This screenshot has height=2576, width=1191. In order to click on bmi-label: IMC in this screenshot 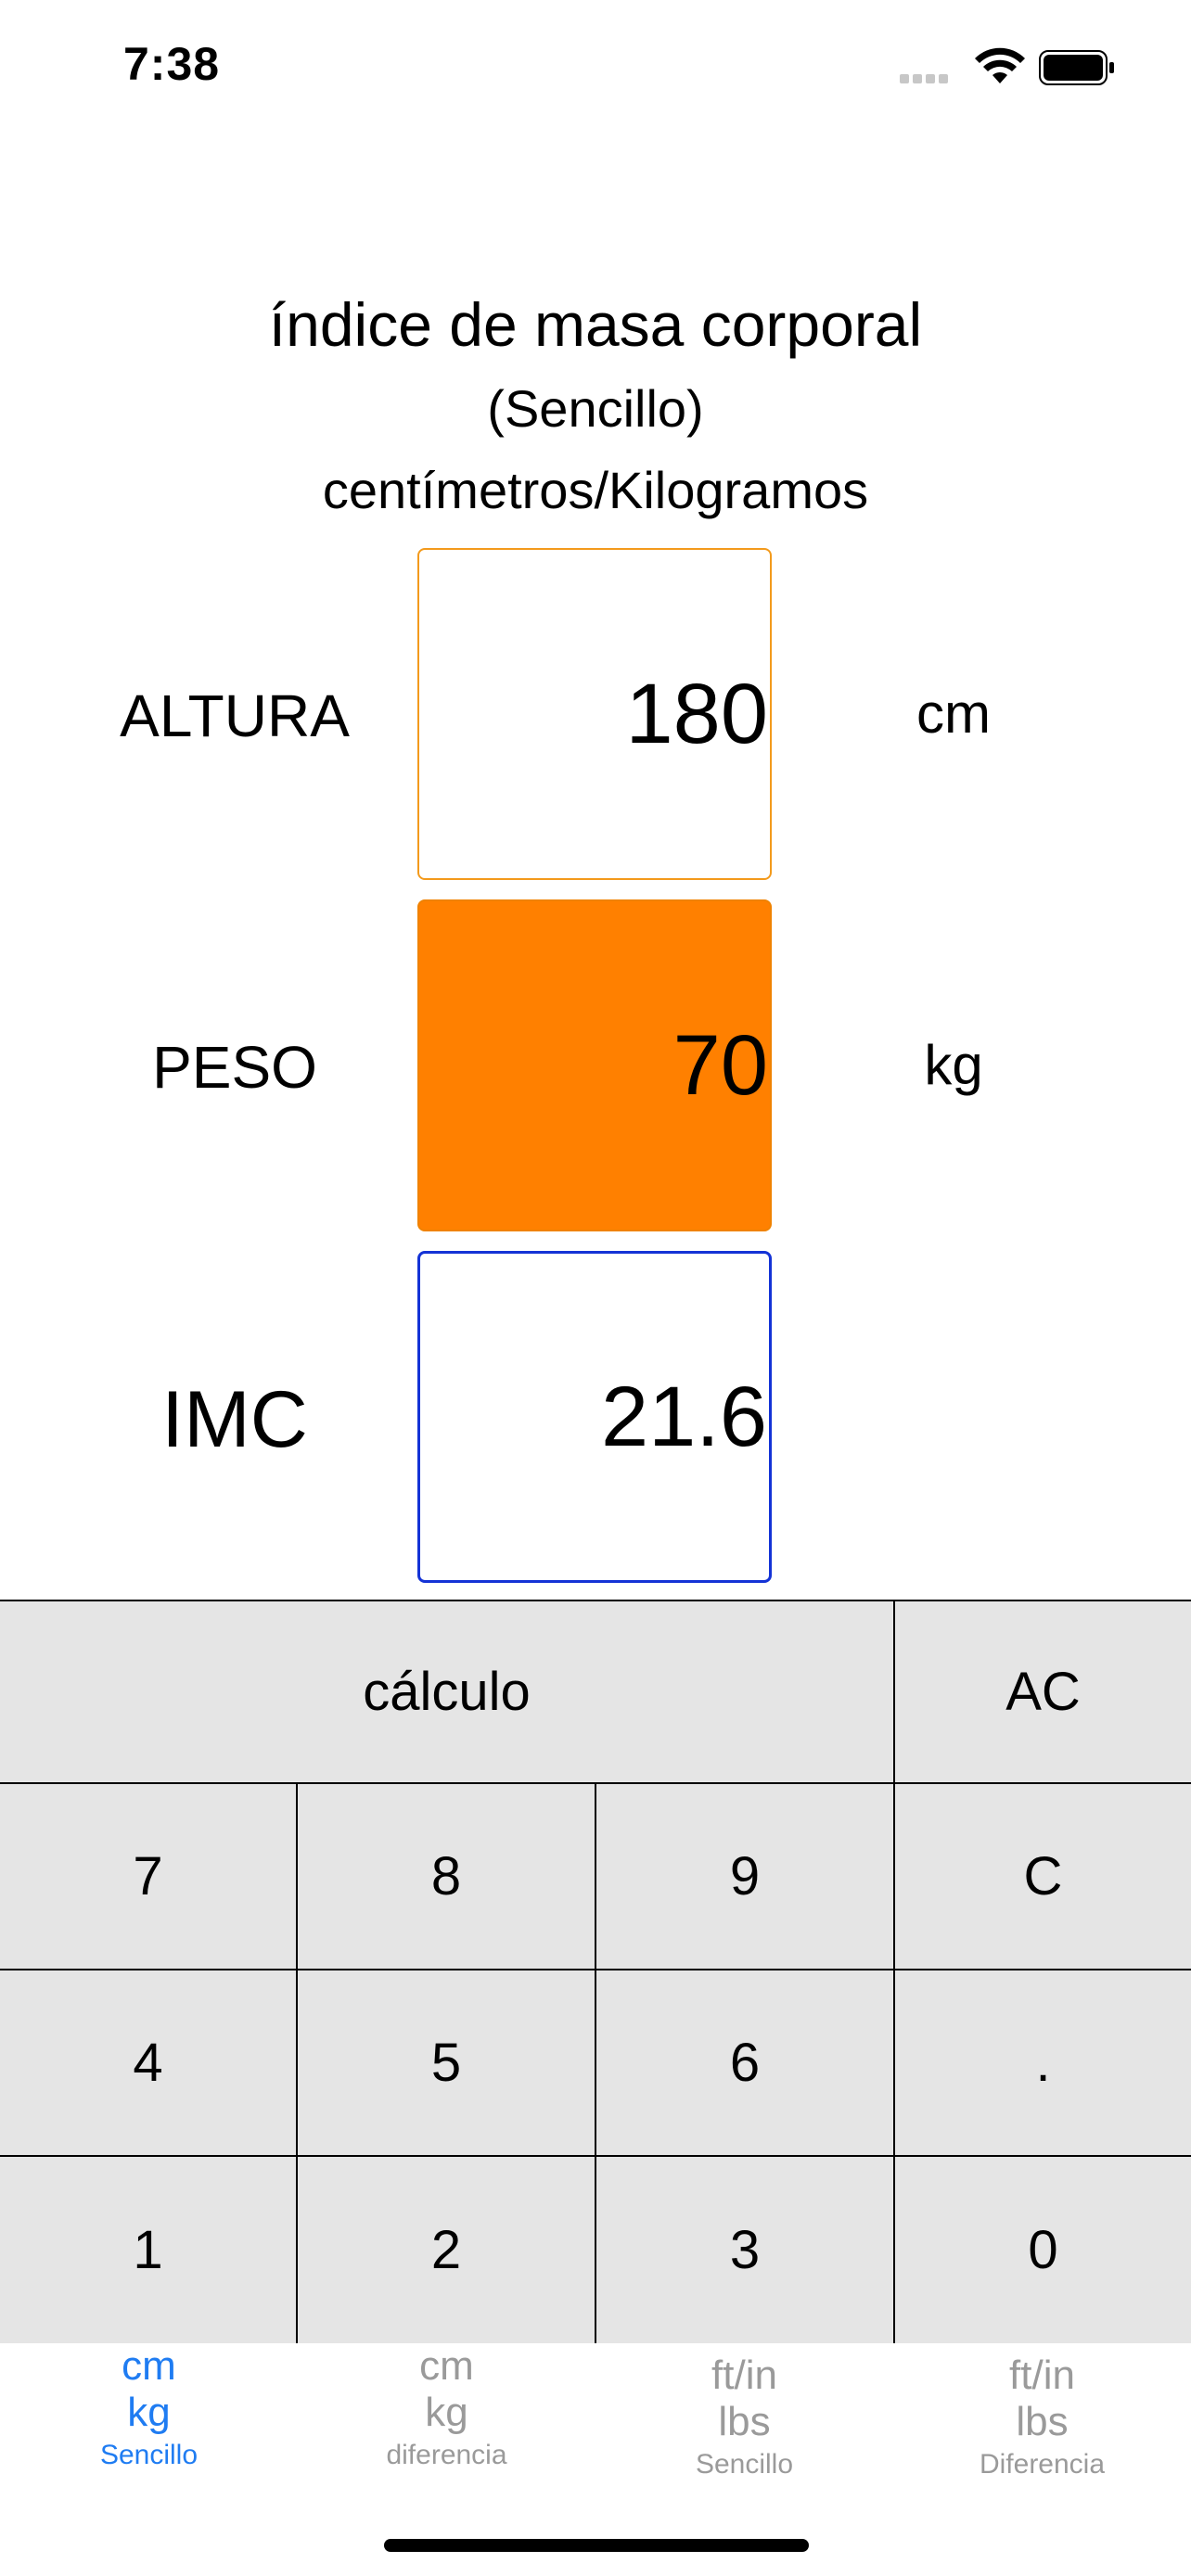, I will do `click(235, 1419)`.